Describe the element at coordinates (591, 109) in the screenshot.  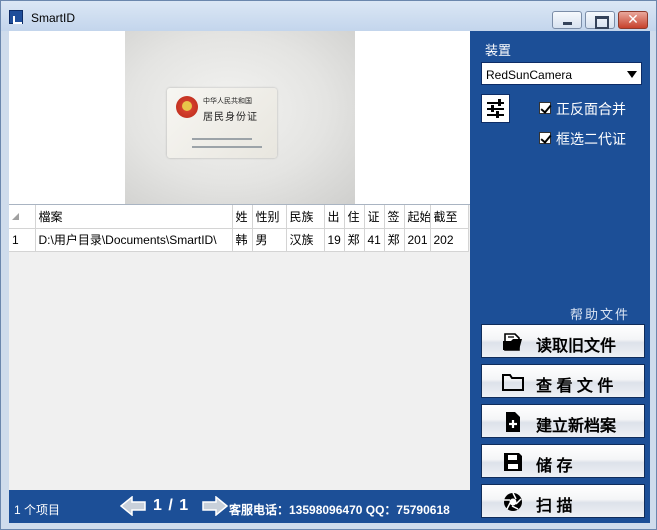
I see `checkbox-merge-sides-label: 正反面合并` at that location.